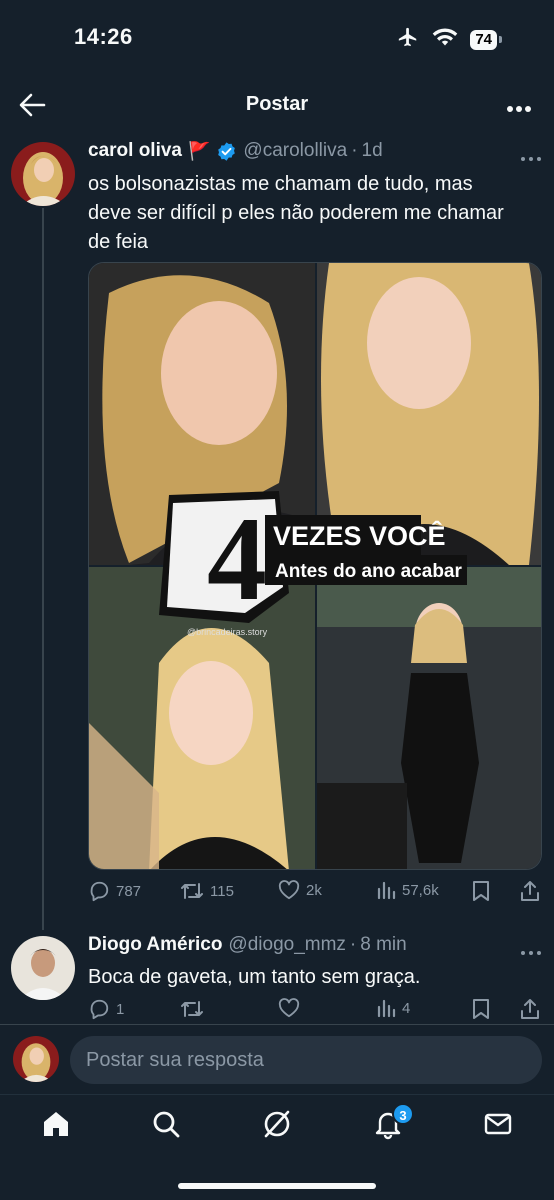 Image resolution: width=554 pixels, height=1200 pixels. What do you see at coordinates (56, 1124) in the screenshot?
I see `home-icon` at bounding box center [56, 1124].